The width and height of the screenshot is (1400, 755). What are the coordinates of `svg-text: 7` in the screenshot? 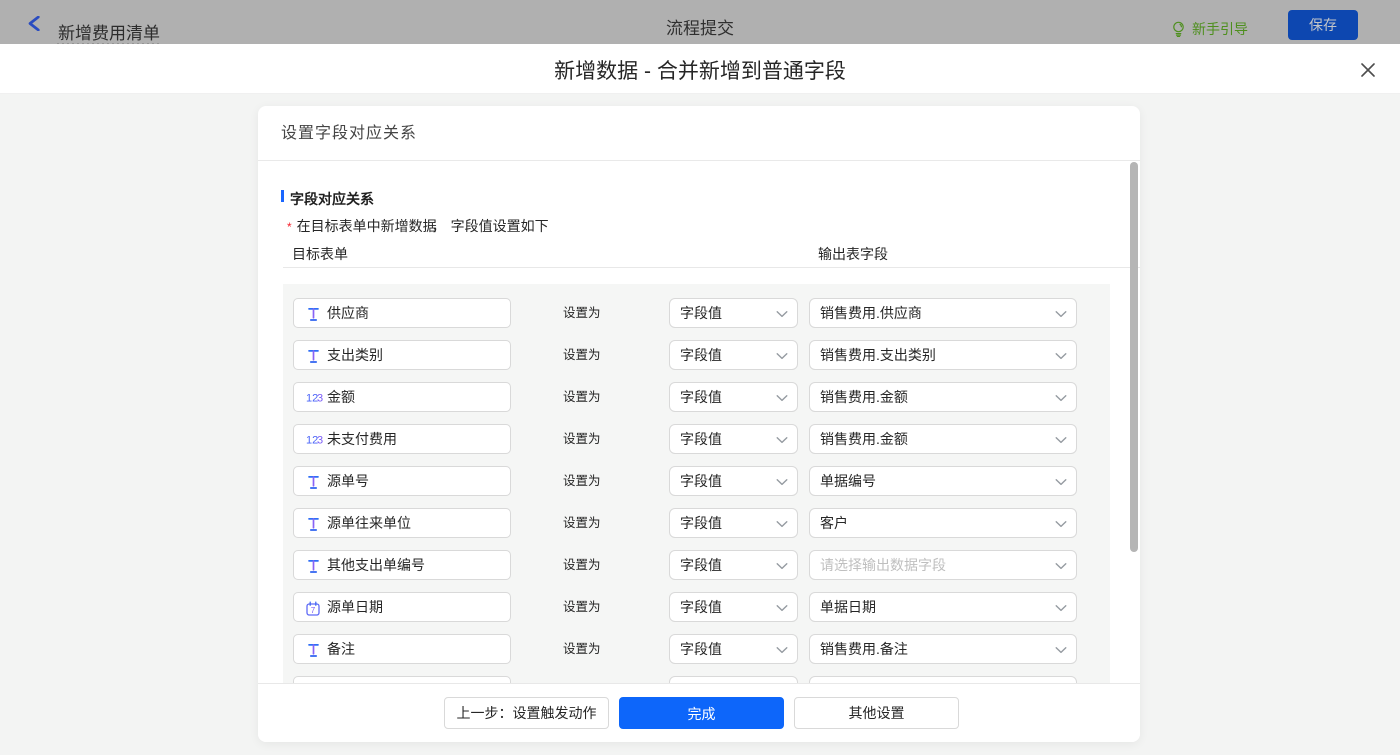 It's located at (313, 610).